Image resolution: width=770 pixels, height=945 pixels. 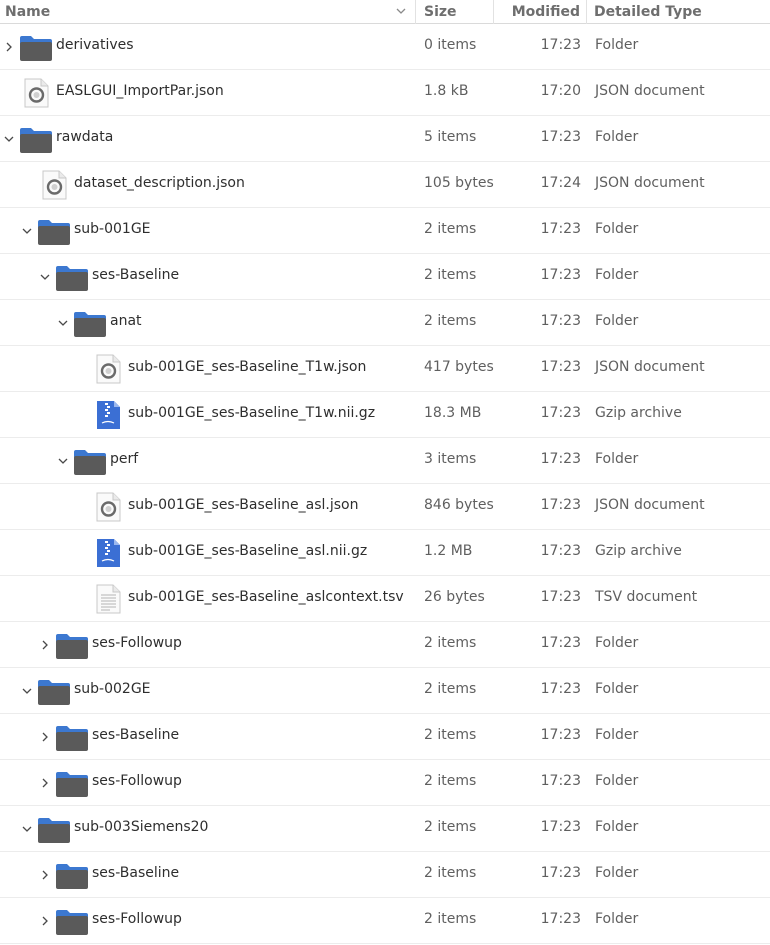 I want to click on modified-column-header: Modified, so click(x=540, y=12).